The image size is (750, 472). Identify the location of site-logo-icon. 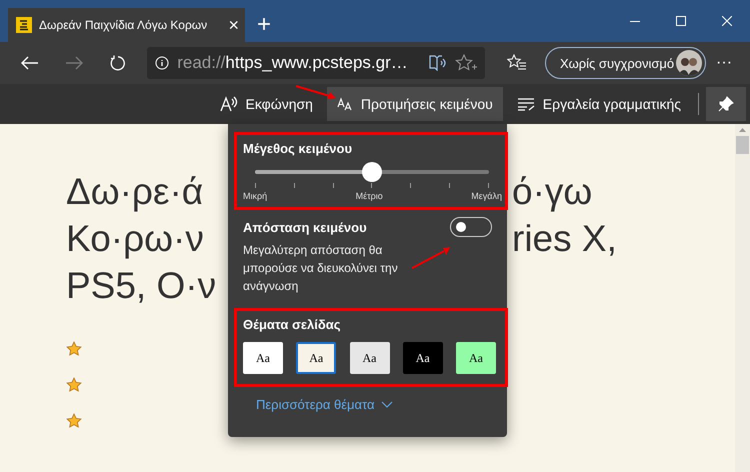
(24, 25).